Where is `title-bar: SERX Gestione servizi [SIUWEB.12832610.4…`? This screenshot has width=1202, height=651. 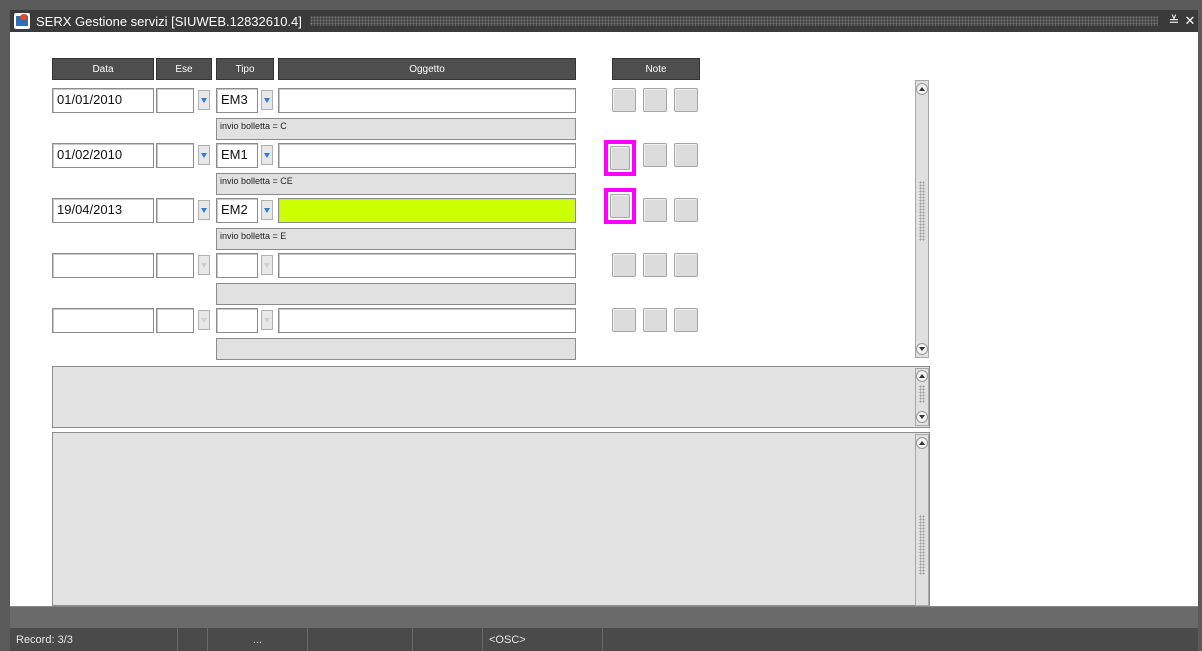
title-bar: SERX Gestione servizi [SIUWEB.12832610.4… is located at coordinates (604, 21).